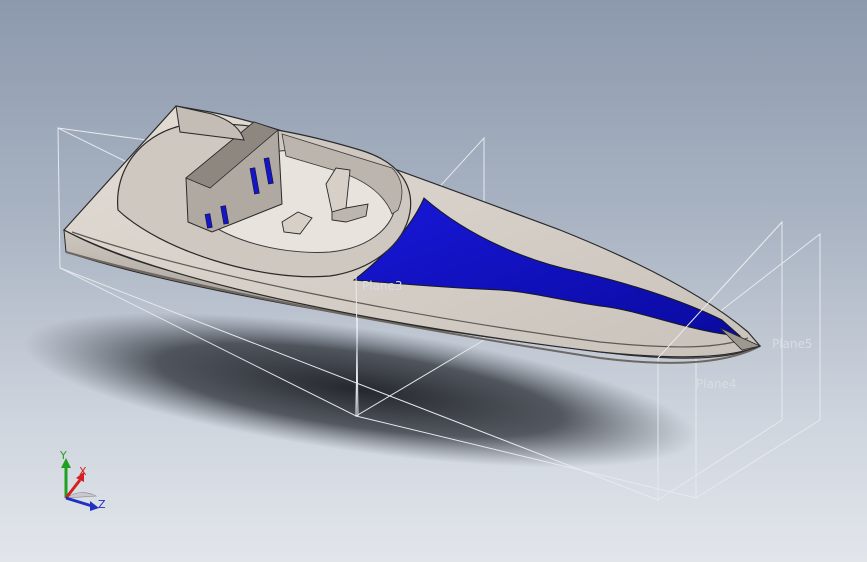 This screenshot has width=867, height=562. What do you see at coordinates (716, 384) in the screenshot?
I see `plane4-label: Plane4` at bounding box center [716, 384].